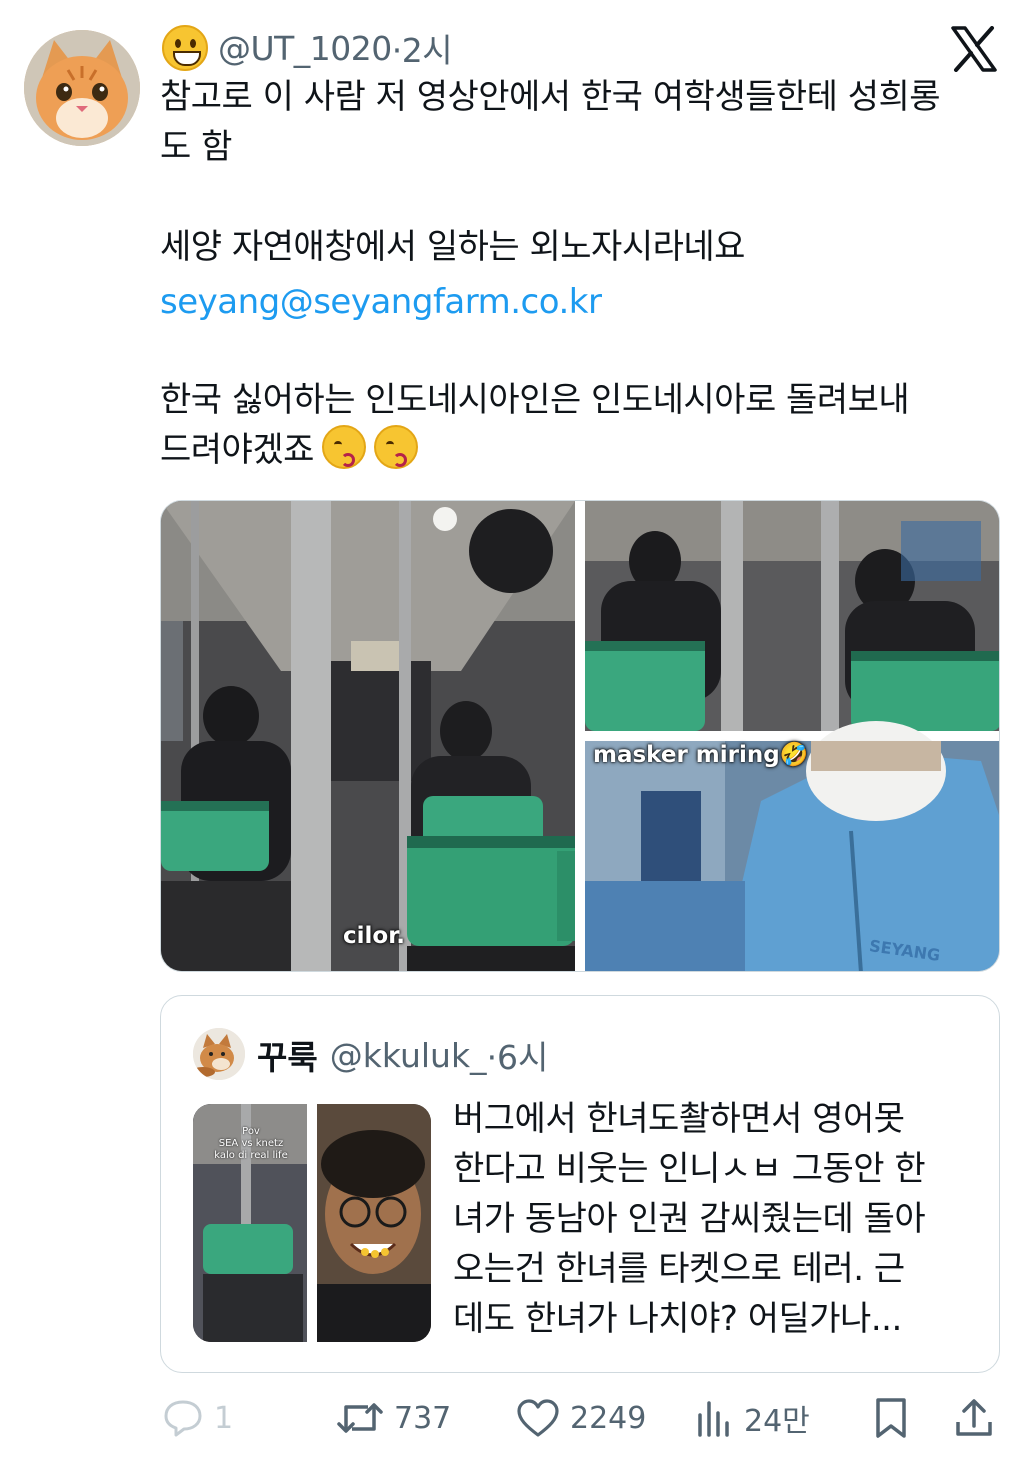 This screenshot has height=1458, width=1024. I want to click on quoted-thumb-caption-line: SEA vs knetz, so click(251, 1143).